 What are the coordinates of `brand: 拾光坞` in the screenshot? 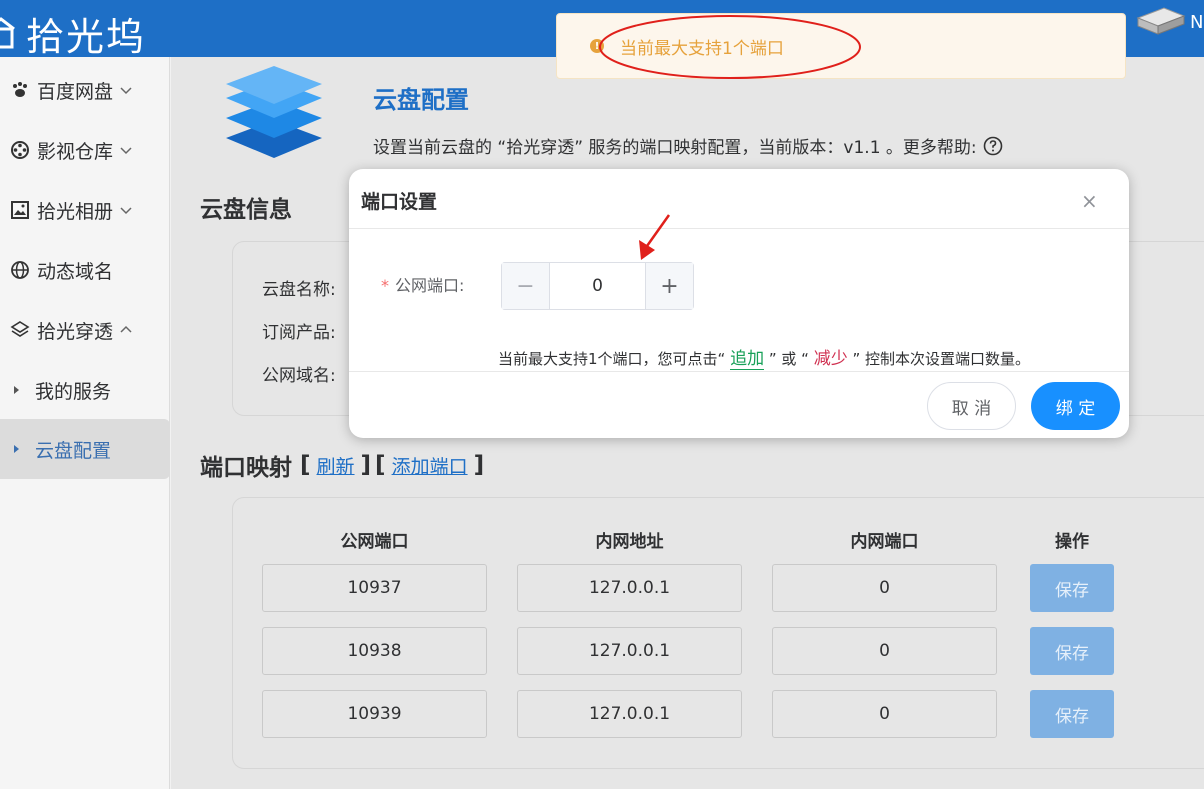 It's located at (73, 33).